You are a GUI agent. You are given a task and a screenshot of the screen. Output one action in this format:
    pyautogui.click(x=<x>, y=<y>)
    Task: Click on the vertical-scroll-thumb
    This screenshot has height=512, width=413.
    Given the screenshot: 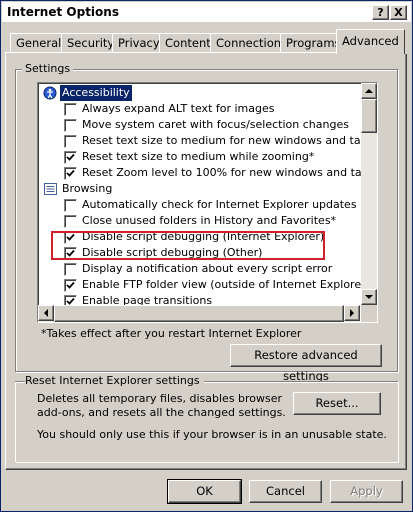 What is the action you would take?
    pyautogui.click(x=369, y=116)
    